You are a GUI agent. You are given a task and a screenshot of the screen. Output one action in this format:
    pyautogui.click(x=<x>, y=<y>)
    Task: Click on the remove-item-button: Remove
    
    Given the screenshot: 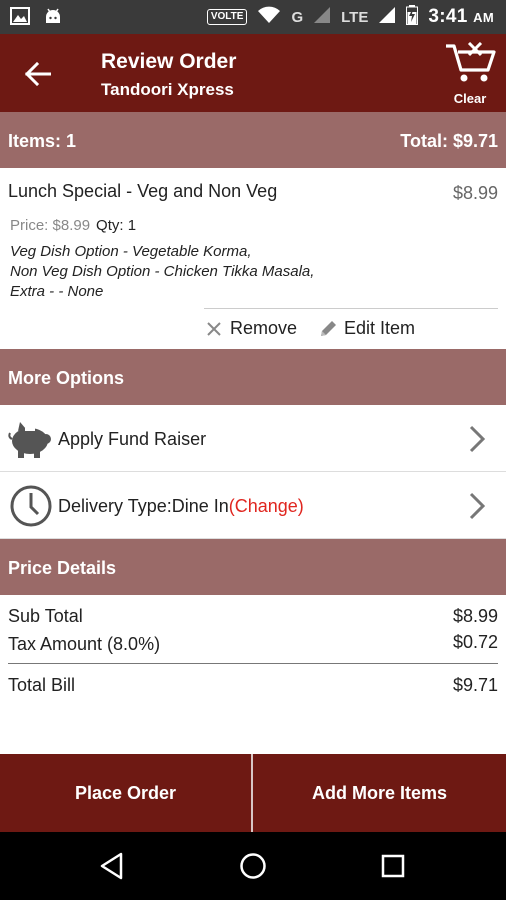 What is the action you would take?
    pyautogui.click(x=251, y=328)
    